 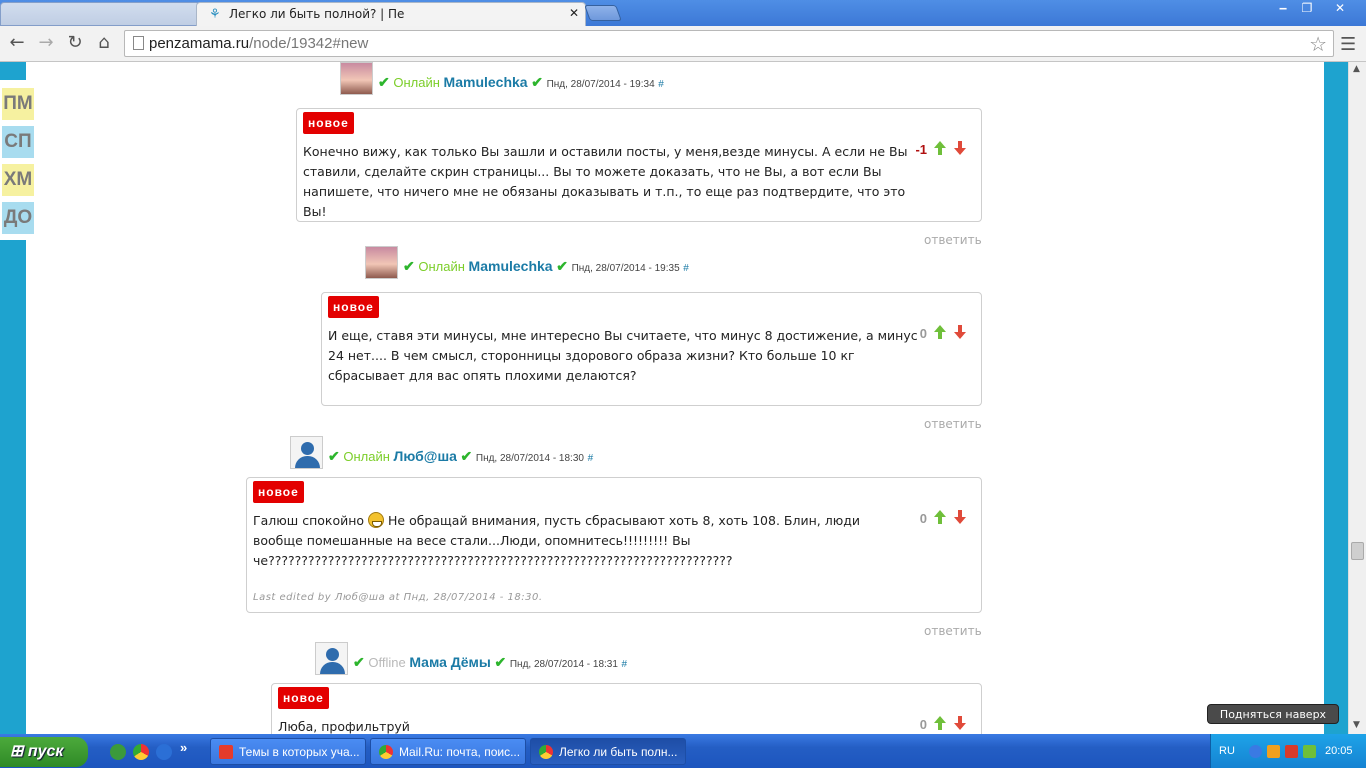 I want to click on comment-date: Пнд, 28/07/2014 - 19:34, so click(x=600, y=84).